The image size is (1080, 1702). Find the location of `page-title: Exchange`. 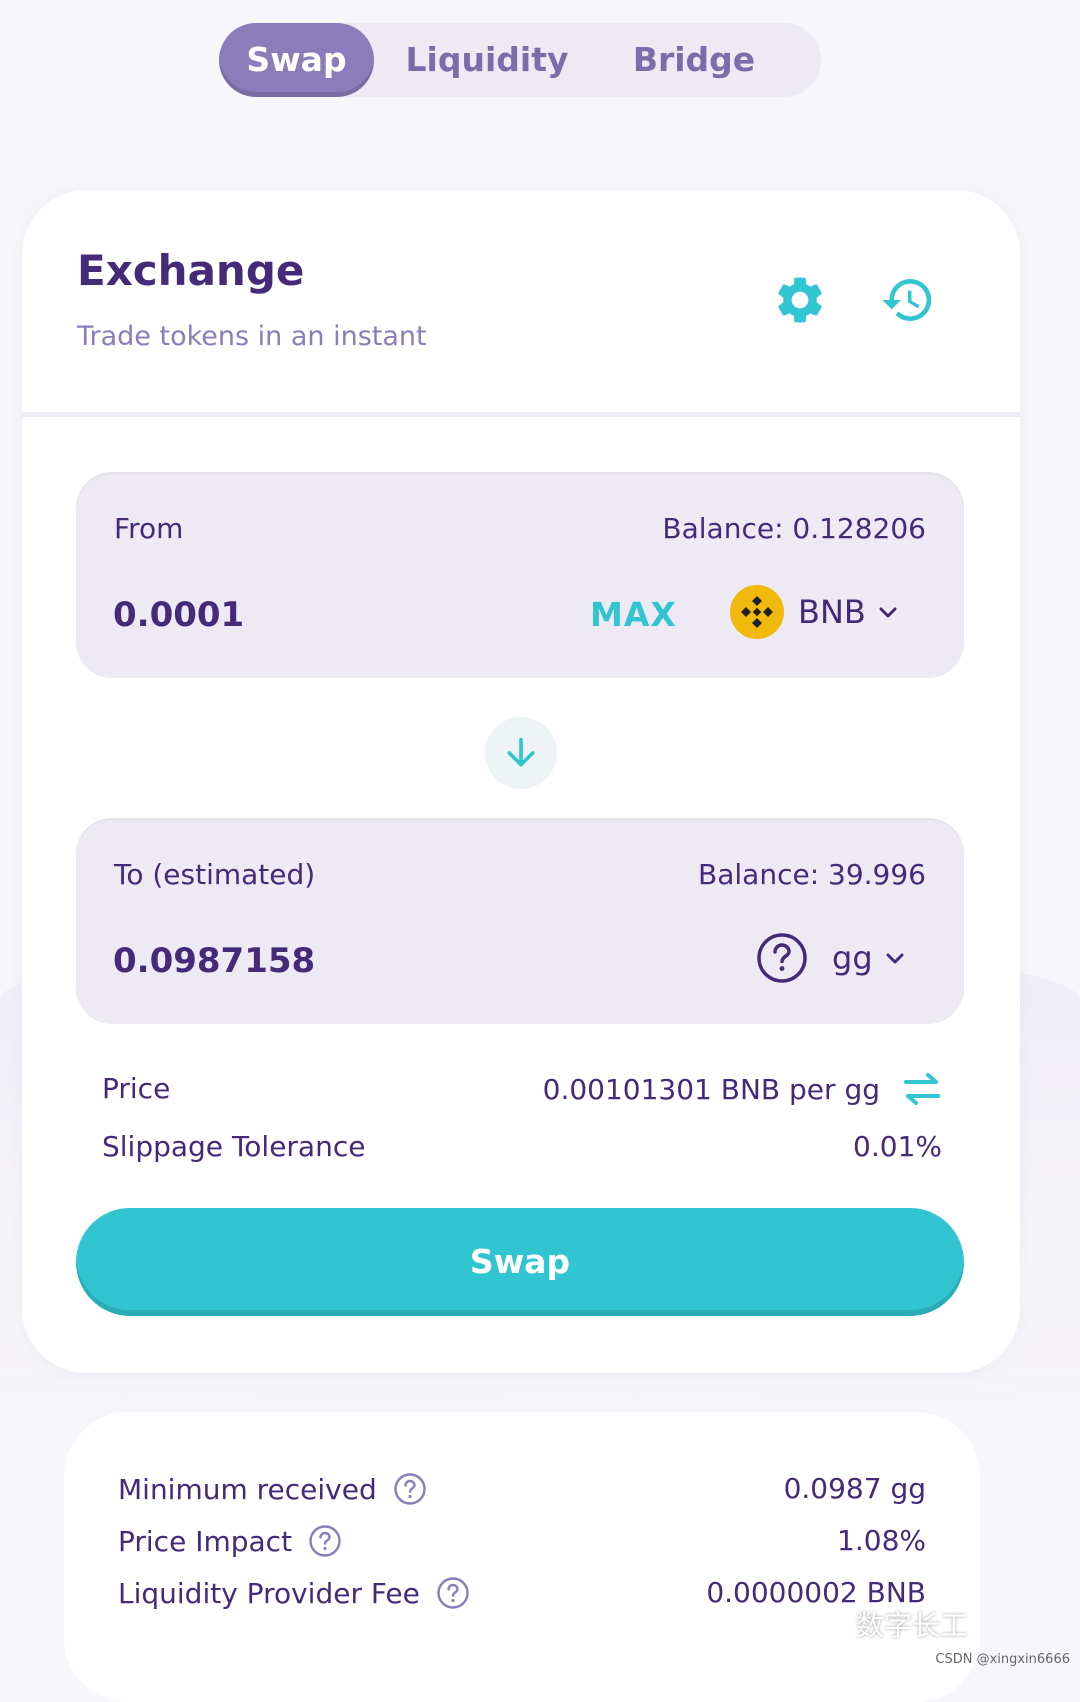

page-title: Exchange is located at coordinates (191, 270).